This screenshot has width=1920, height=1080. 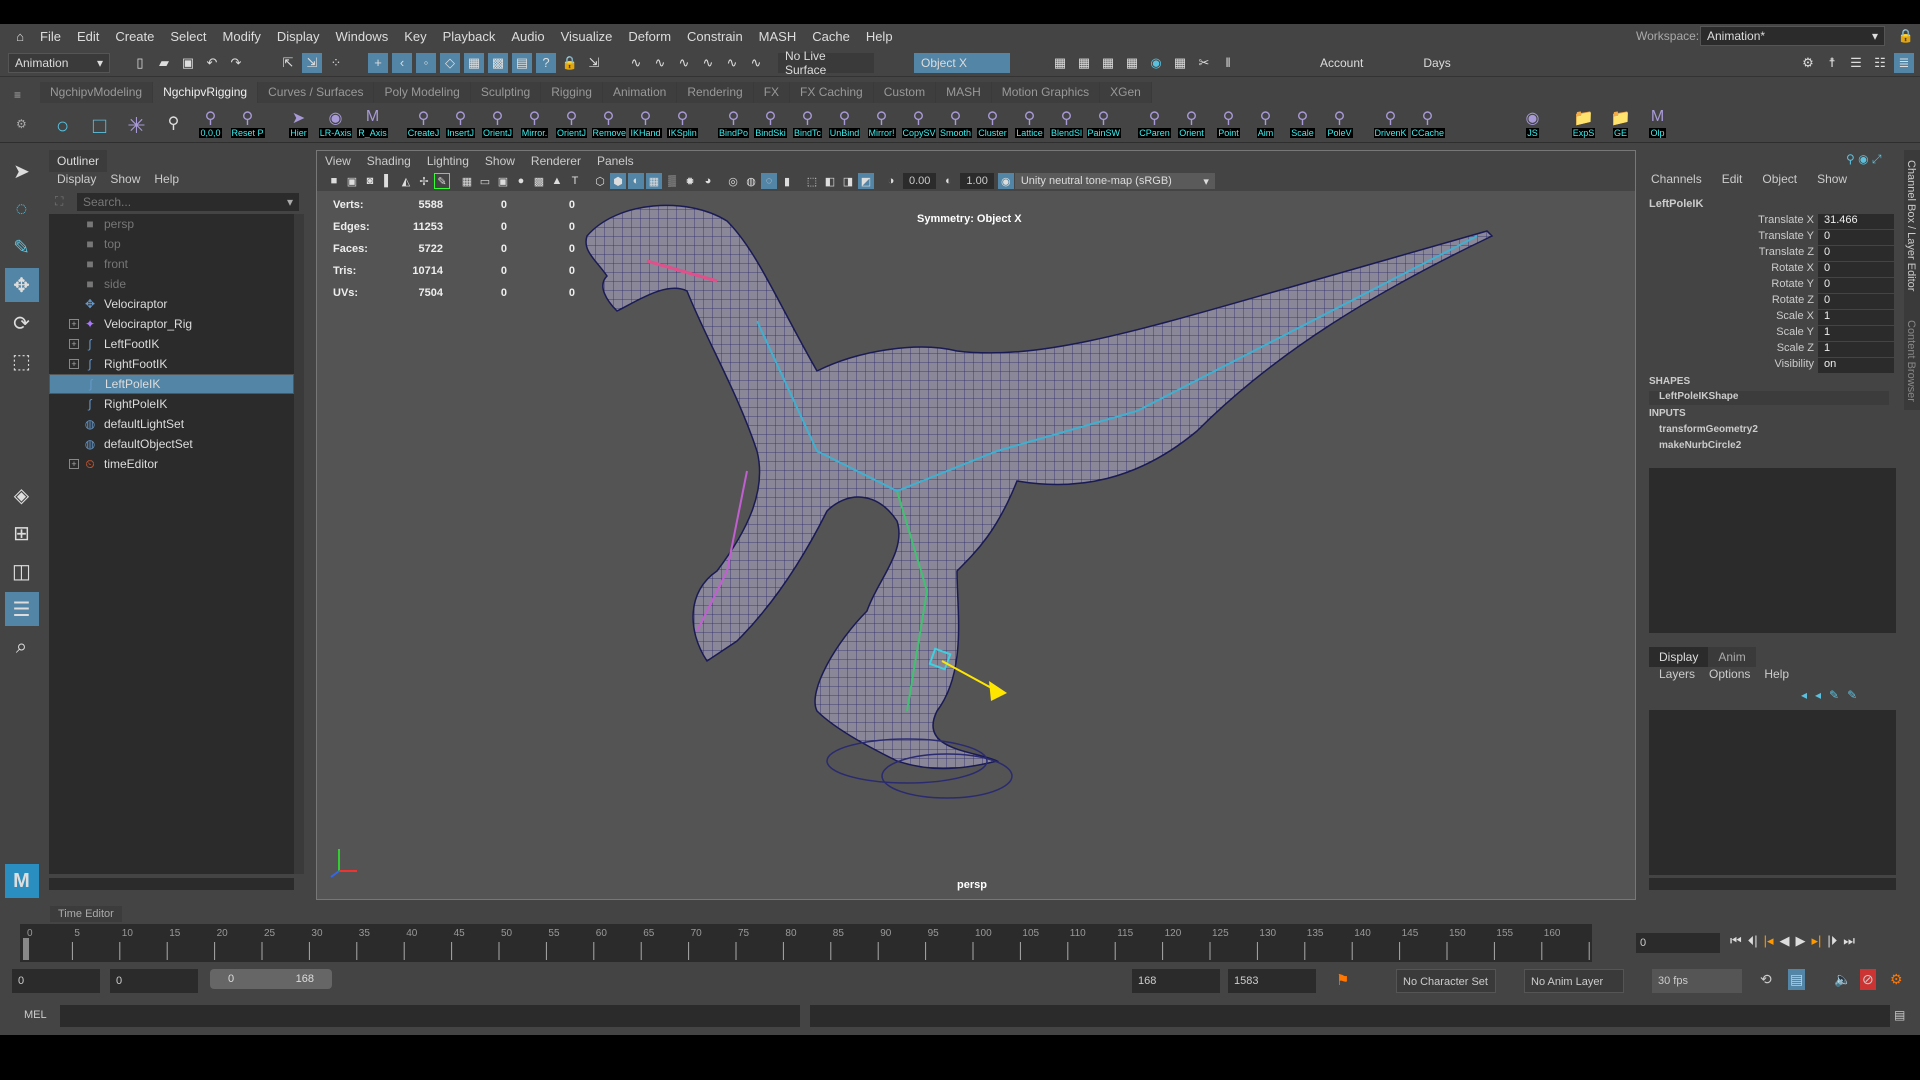 I want to click on pause-icon: ‖, so click(x=1228, y=63).